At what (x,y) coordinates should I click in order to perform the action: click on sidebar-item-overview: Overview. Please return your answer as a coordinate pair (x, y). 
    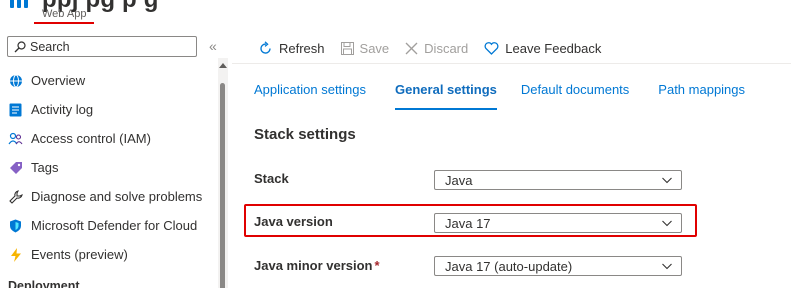
    Looking at the image, I should click on (113, 80).